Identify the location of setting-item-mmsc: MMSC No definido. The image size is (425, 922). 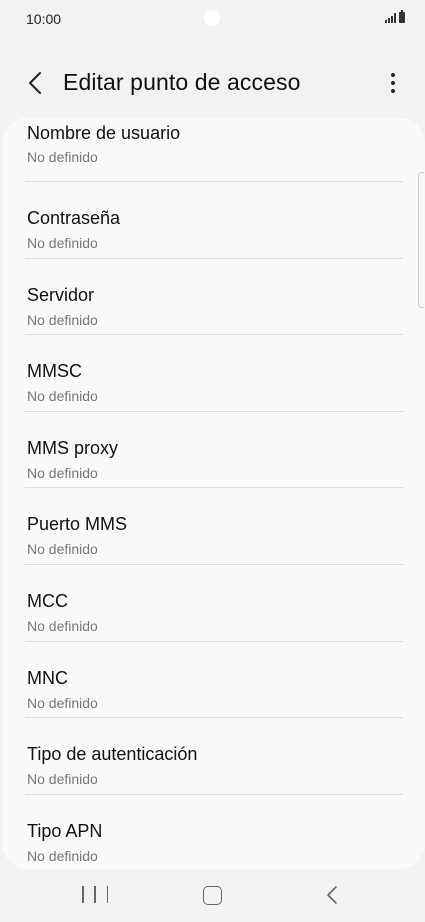
(213, 373).